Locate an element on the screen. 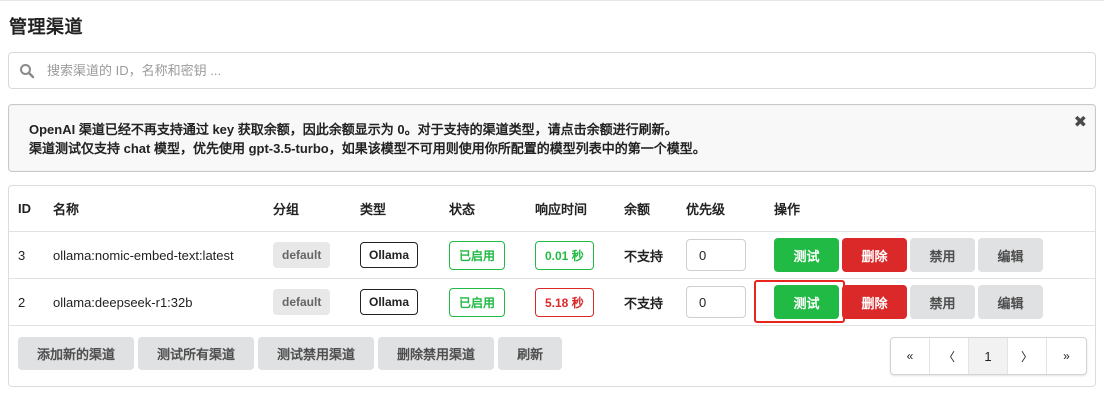 Image resolution: width=1104 pixels, height=397 pixels. prev-page-button: 〈 is located at coordinates (949, 356).